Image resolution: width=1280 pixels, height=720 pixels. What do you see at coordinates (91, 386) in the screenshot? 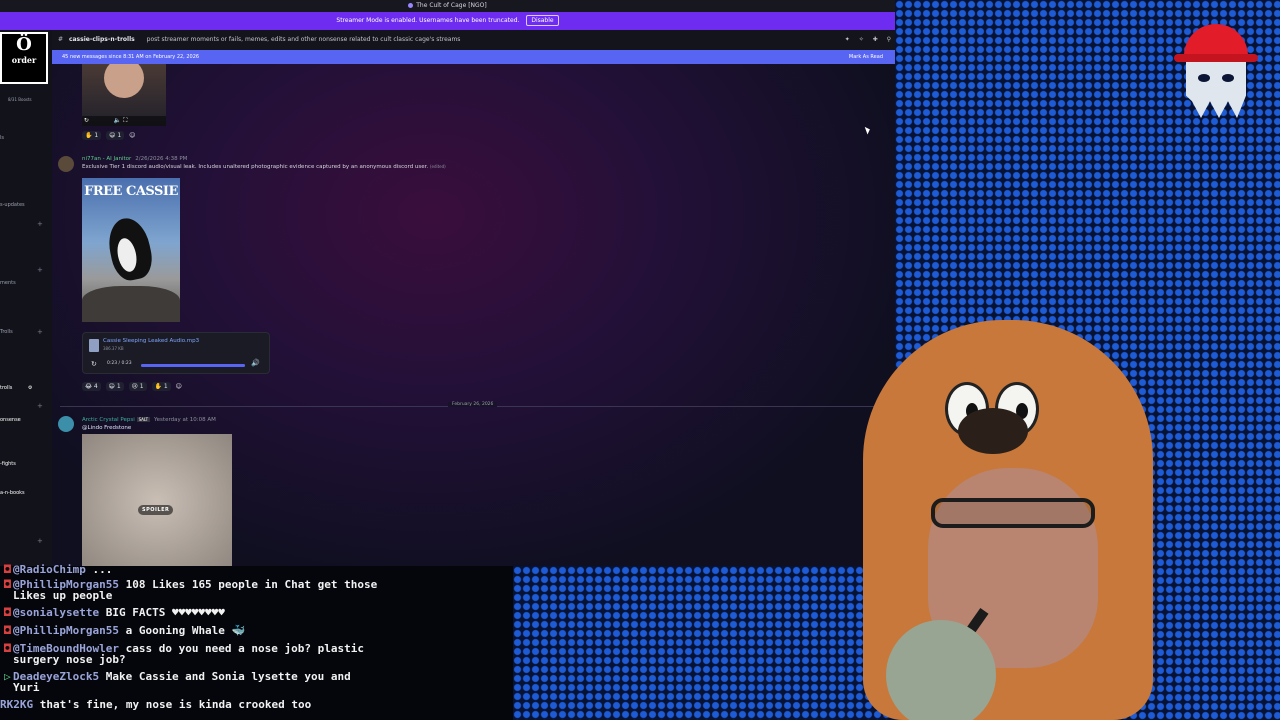
I see `reaction: 😂 4` at bounding box center [91, 386].